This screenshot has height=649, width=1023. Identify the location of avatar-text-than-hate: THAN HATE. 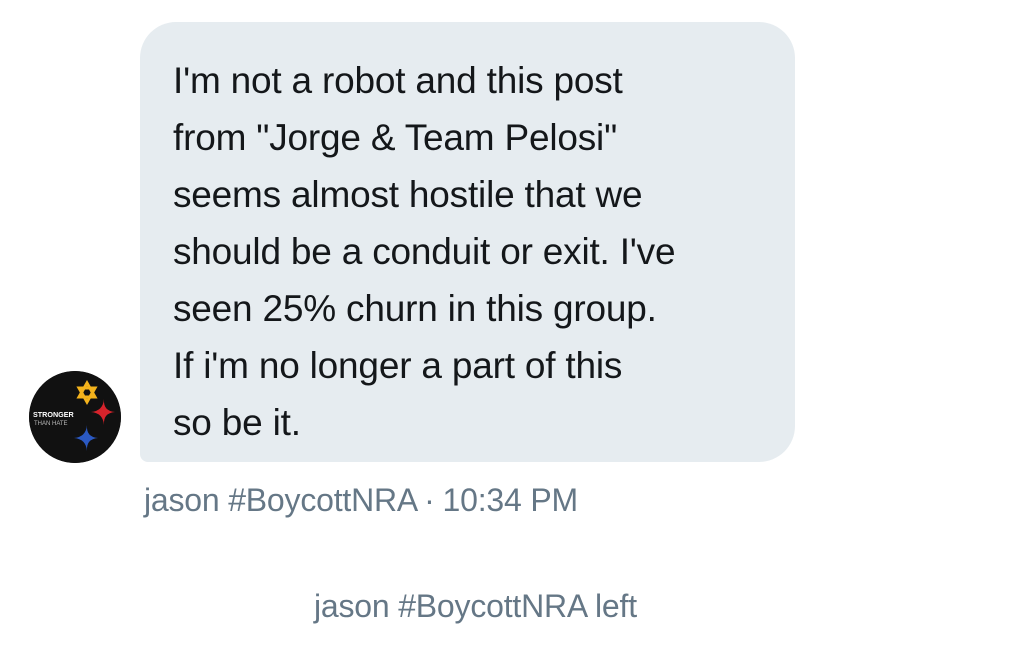
(51, 424).